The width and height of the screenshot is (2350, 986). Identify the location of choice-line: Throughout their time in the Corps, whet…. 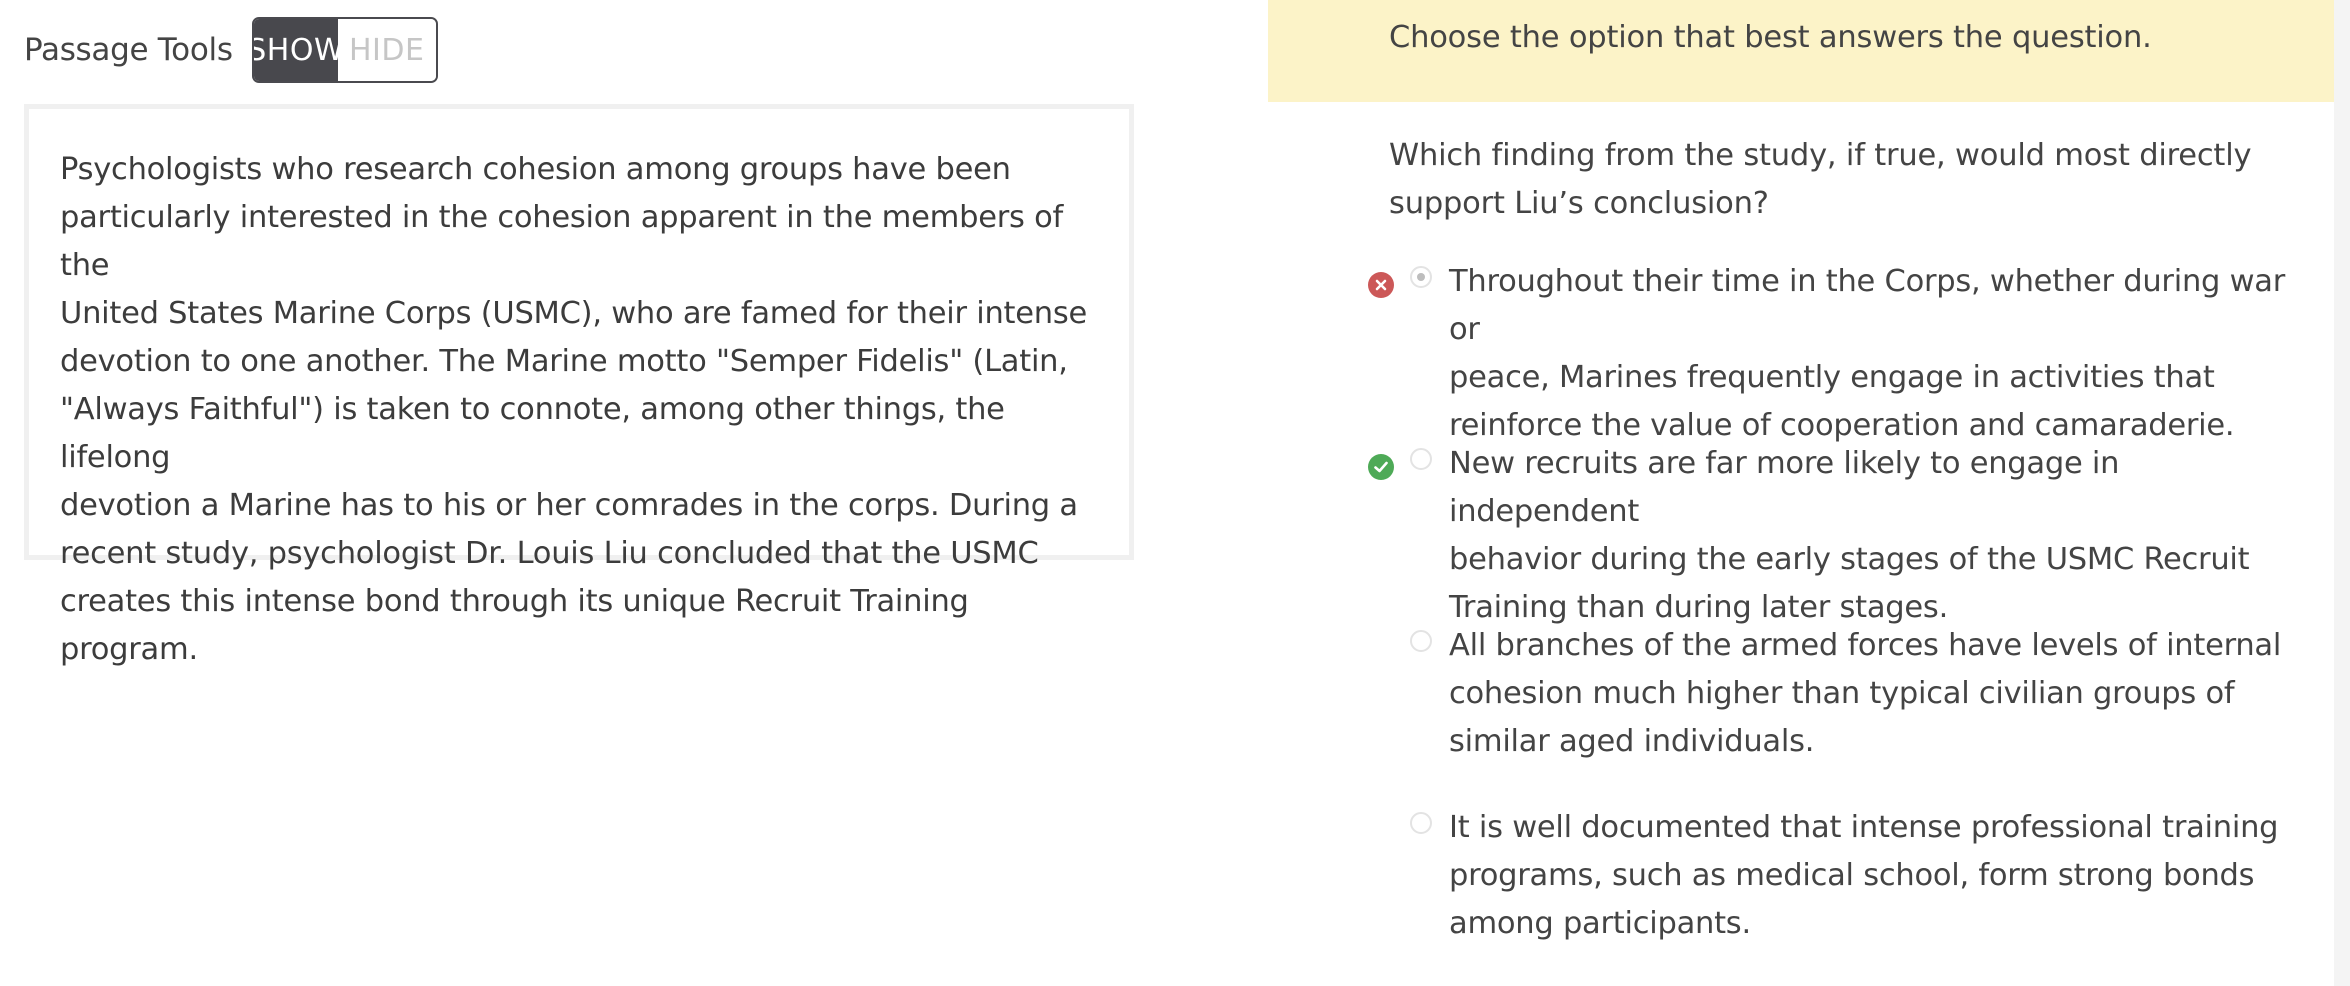
(1867, 305).